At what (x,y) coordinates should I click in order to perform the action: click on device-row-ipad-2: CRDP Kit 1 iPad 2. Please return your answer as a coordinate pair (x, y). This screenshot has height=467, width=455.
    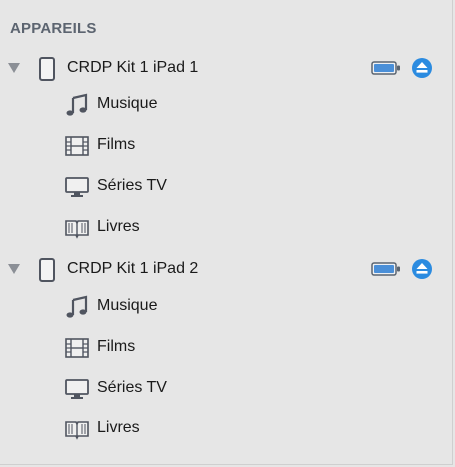
    Looking at the image, I should click on (226, 272).